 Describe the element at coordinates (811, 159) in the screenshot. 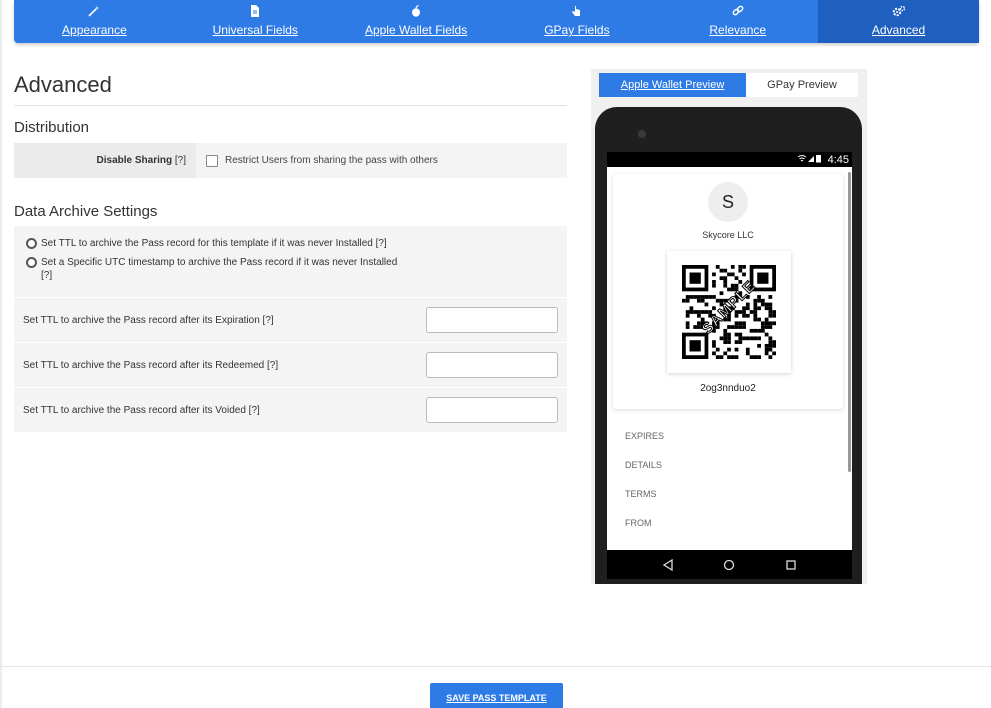

I see `signal-battery-icon` at that location.